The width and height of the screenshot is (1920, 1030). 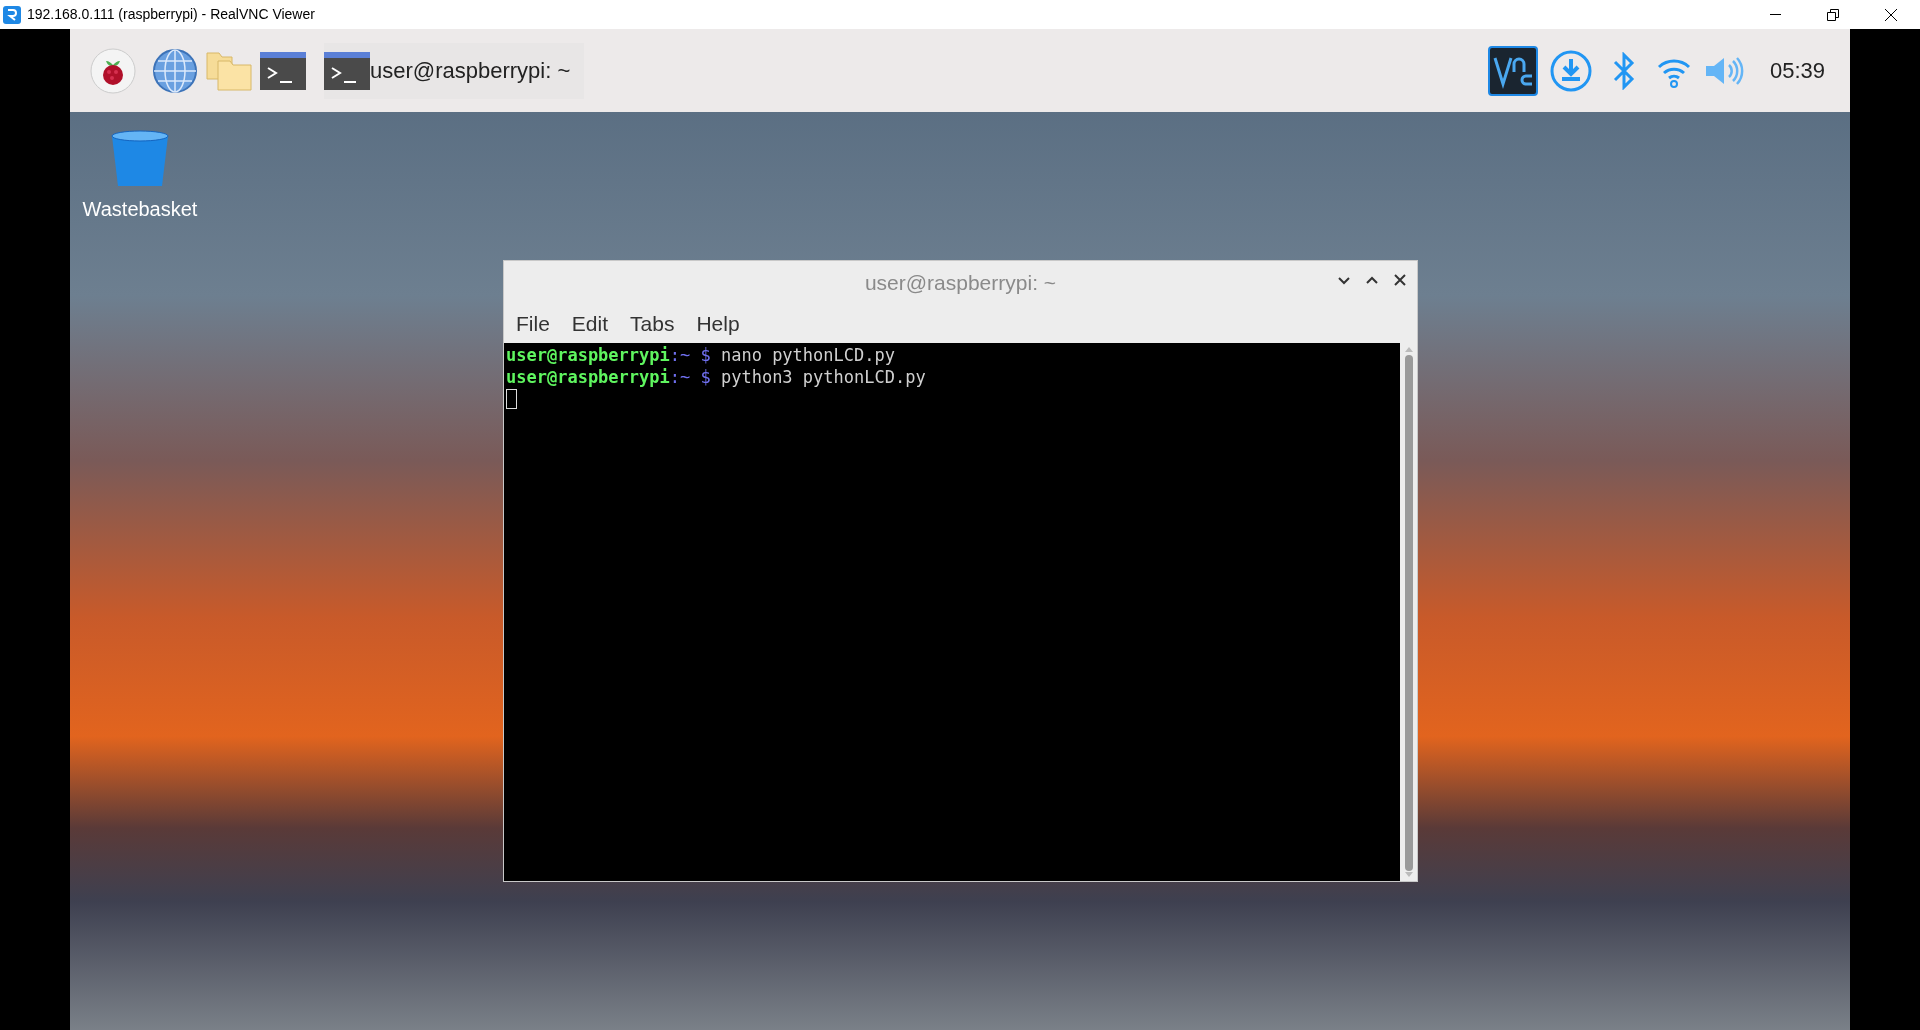 I want to click on bluetooth-icon, so click(x=1623, y=70).